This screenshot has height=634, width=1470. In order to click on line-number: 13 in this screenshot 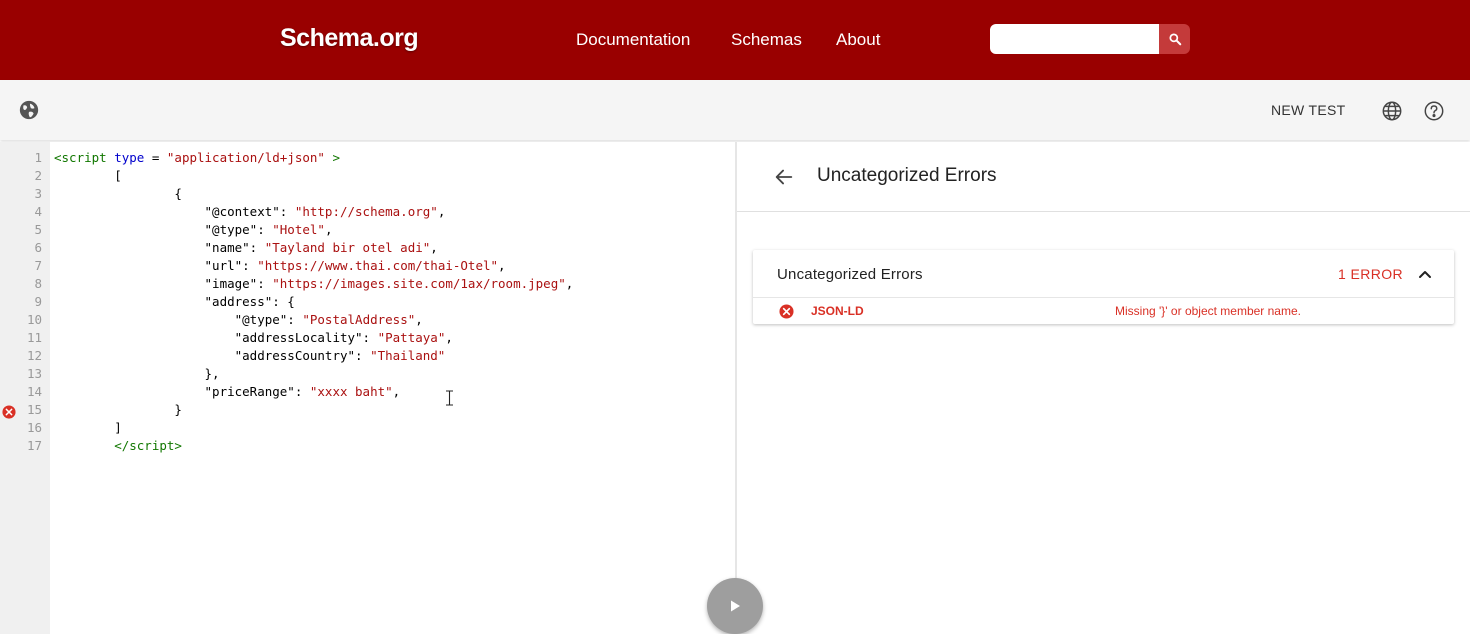, I will do `click(34, 373)`.